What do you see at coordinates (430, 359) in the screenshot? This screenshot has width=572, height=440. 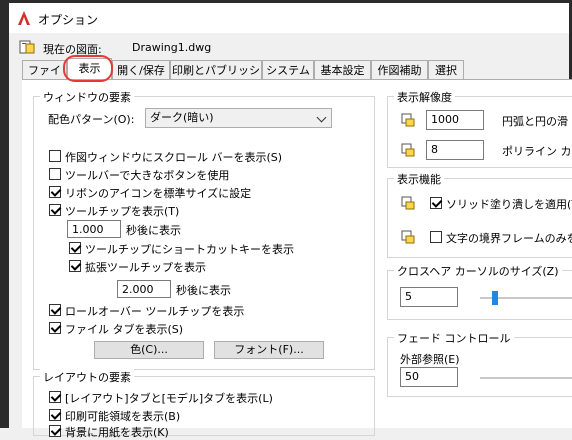 I see `xref-fade-label: 外部参照(E)` at bounding box center [430, 359].